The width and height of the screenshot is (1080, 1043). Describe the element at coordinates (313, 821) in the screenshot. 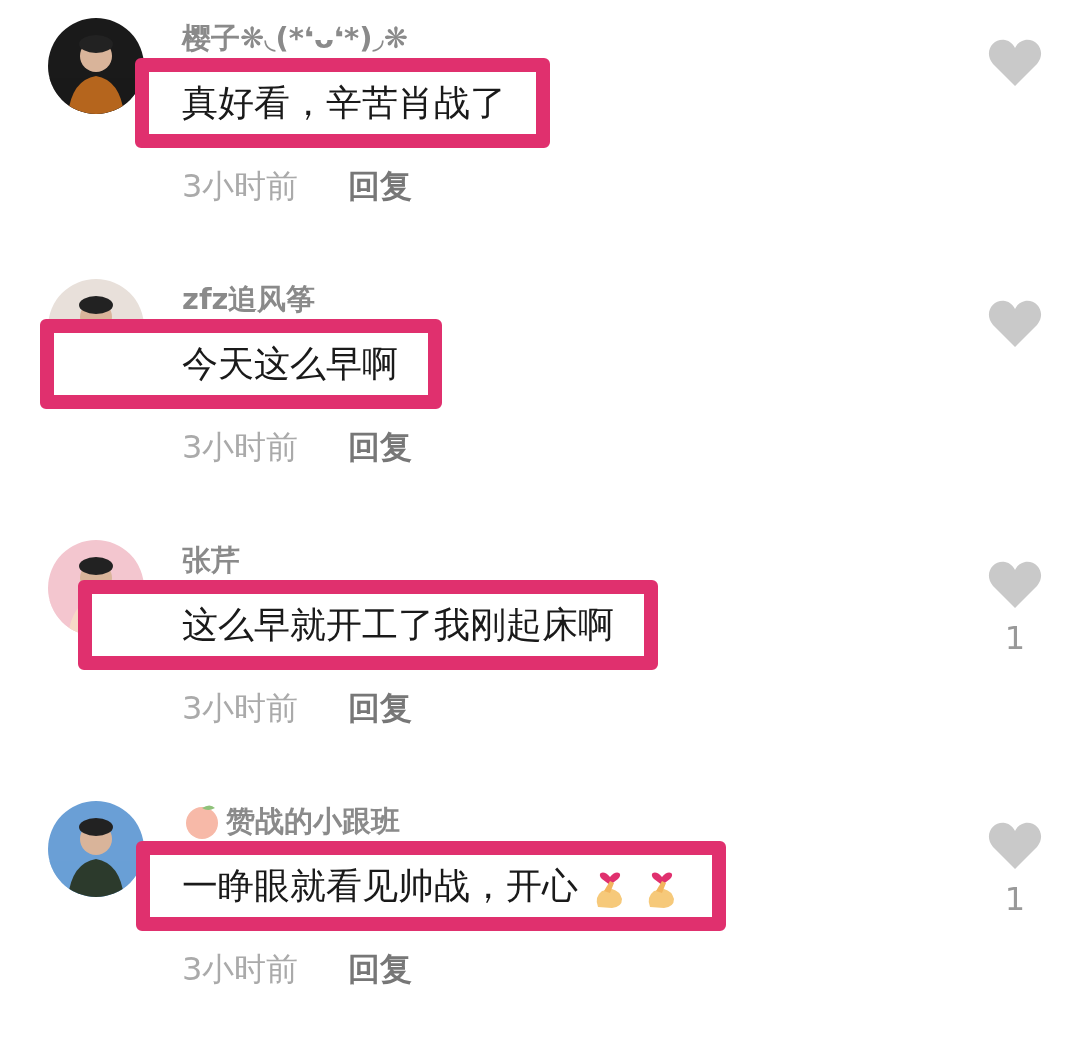

I see `username: 赞战的小跟班` at that location.